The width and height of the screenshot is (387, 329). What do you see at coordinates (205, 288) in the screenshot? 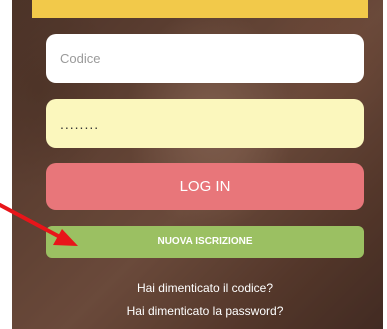
I see `forgot-code-link: Hai dimenticato il codice?` at bounding box center [205, 288].